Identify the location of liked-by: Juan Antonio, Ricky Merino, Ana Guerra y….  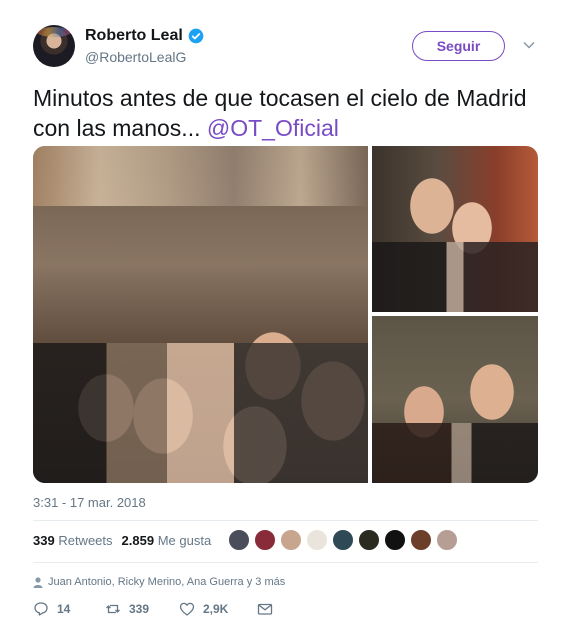
(159, 582).